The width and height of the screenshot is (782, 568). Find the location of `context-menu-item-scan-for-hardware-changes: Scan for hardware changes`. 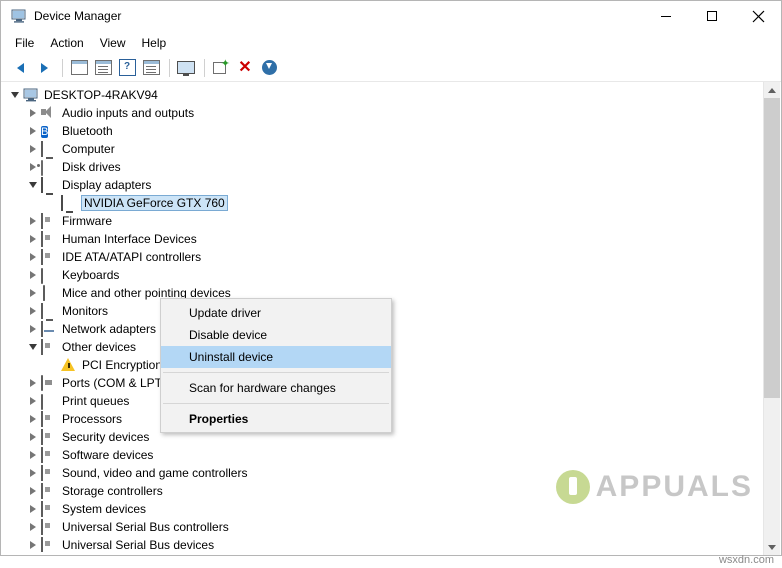

context-menu-item-scan-for-hardware-changes: Scan for hardware changes is located at coordinates (276, 388).